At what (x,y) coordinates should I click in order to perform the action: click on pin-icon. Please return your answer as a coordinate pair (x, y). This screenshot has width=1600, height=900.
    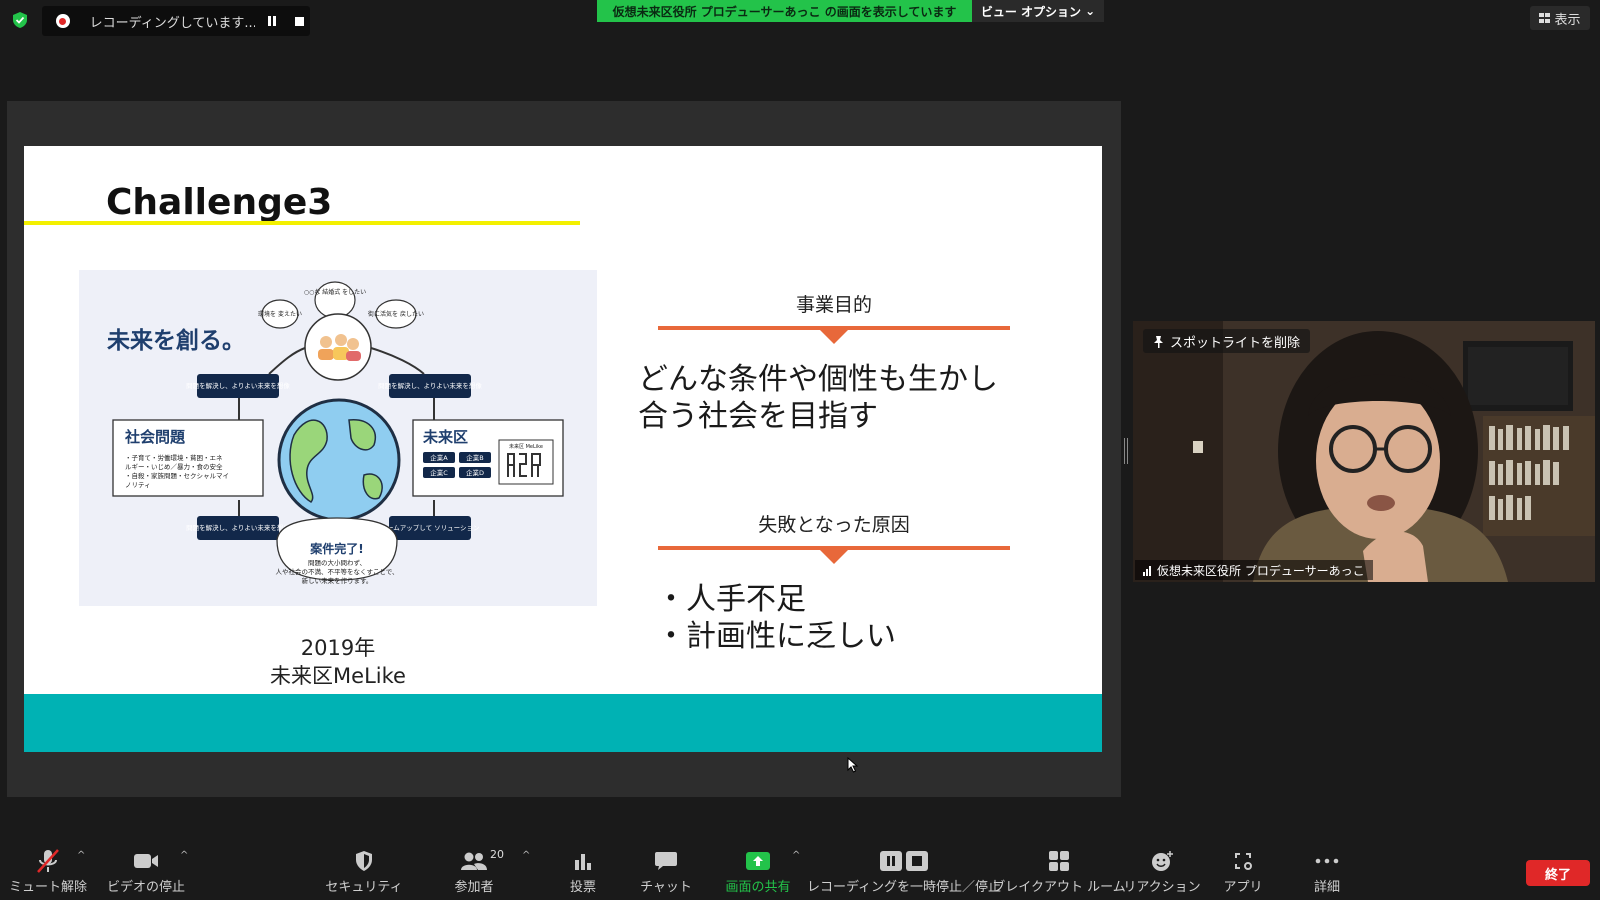
    Looking at the image, I should click on (1158, 341).